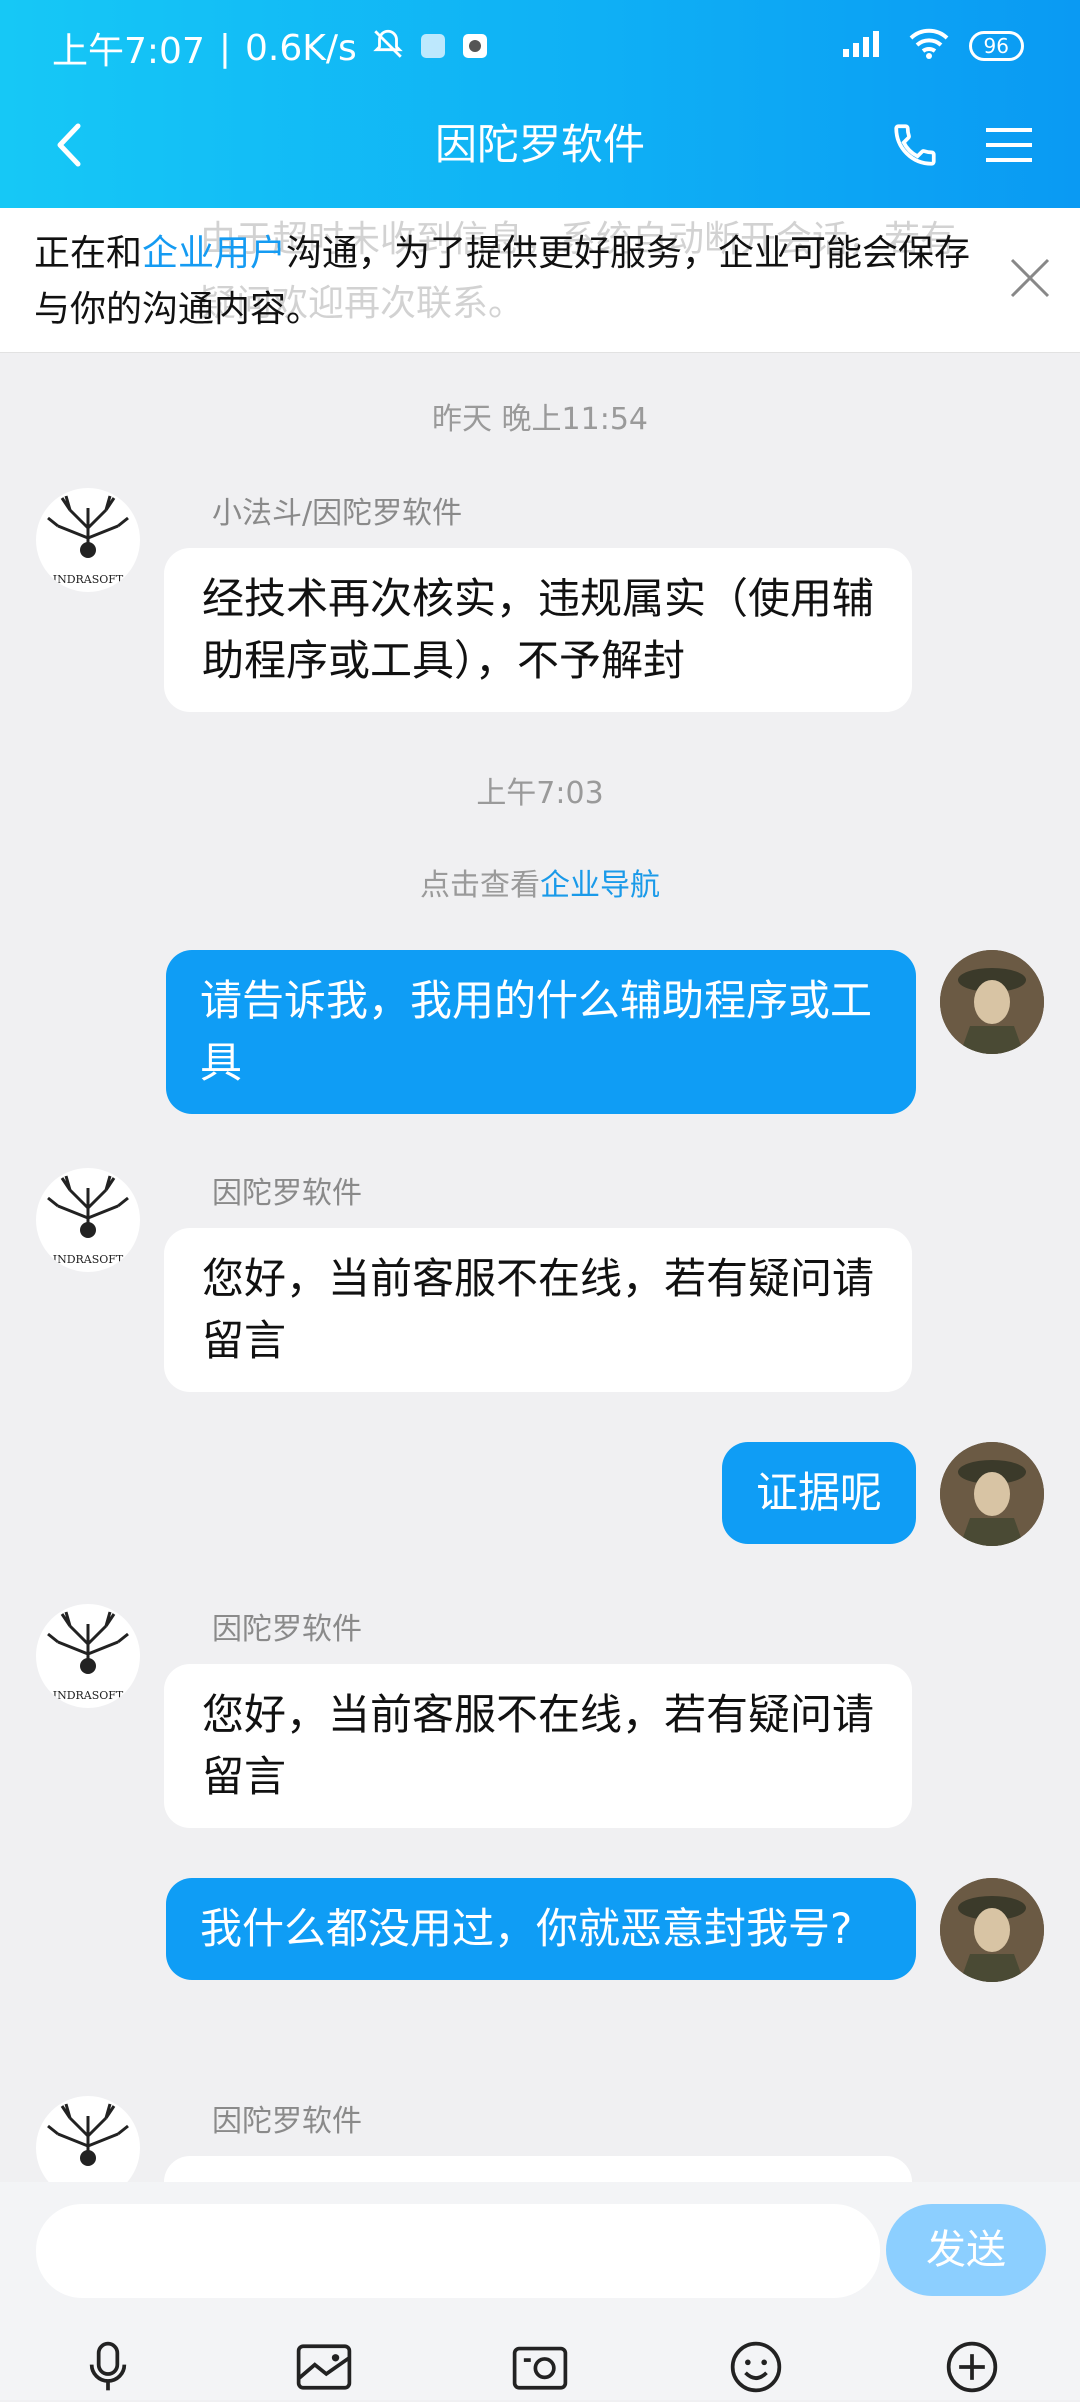  I want to click on emoji-button, so click(756, 2367).